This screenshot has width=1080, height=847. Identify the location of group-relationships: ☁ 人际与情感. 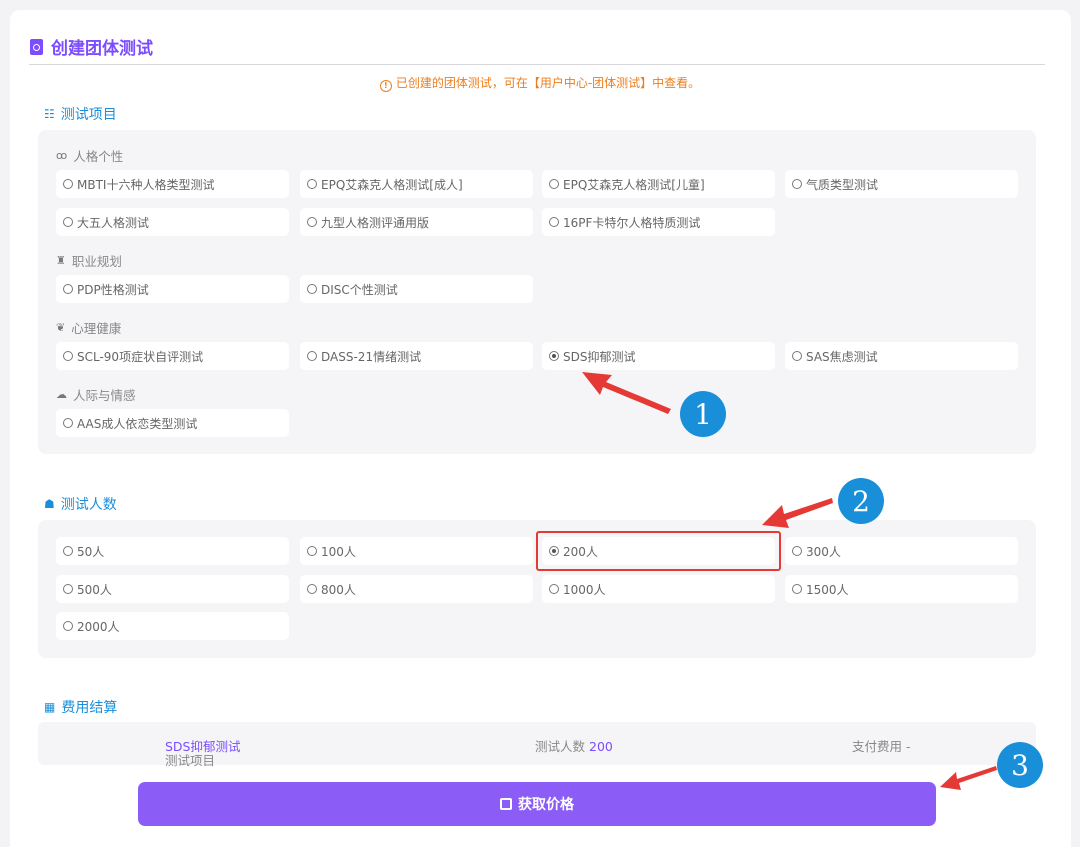
(96, 394).